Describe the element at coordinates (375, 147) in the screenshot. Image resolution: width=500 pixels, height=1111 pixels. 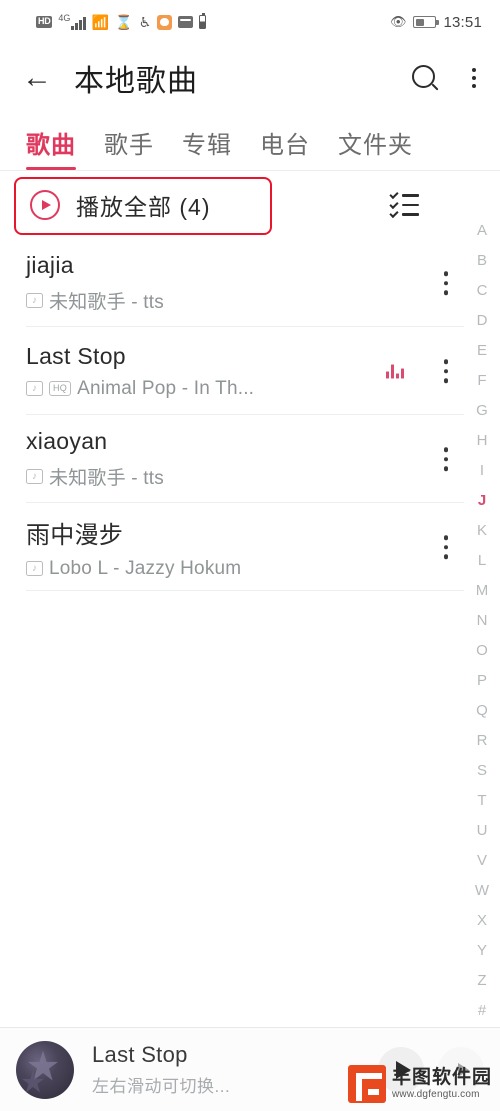
I see `tab-folders: 文件夹` at that location.